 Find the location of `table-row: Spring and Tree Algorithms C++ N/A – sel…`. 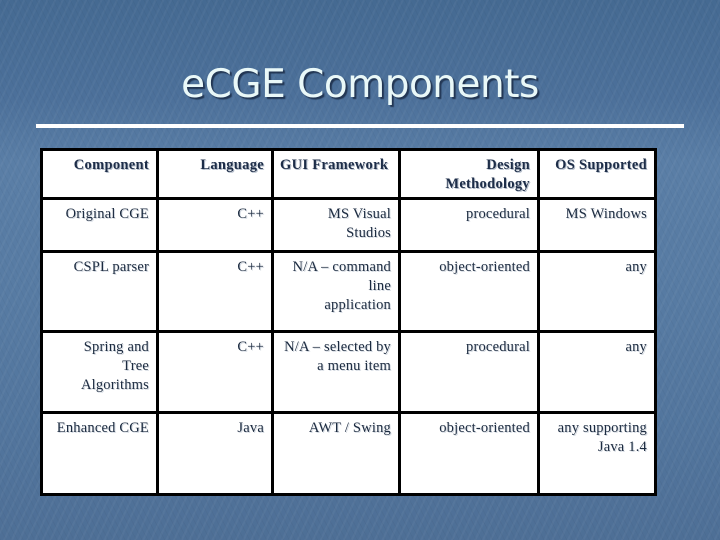

table-row: Spring and Tree Algorithms C++ N/A – sel… is located at coordinates (348, 372).